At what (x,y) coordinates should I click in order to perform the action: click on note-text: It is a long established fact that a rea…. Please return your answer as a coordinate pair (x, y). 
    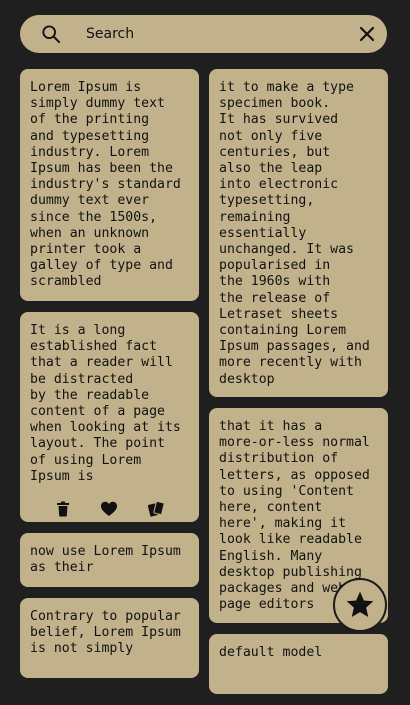
    Looking at the image, I should click on (105, 403).